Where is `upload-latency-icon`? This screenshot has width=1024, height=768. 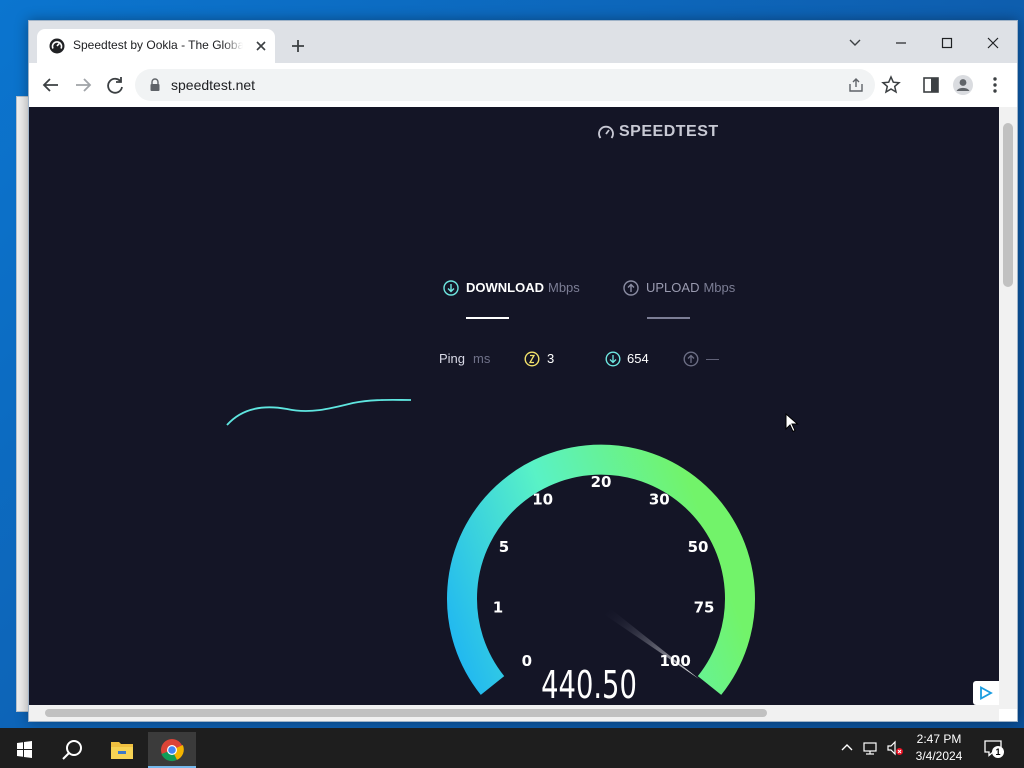 upload-latency-icon is located at coordinates (691, 359).